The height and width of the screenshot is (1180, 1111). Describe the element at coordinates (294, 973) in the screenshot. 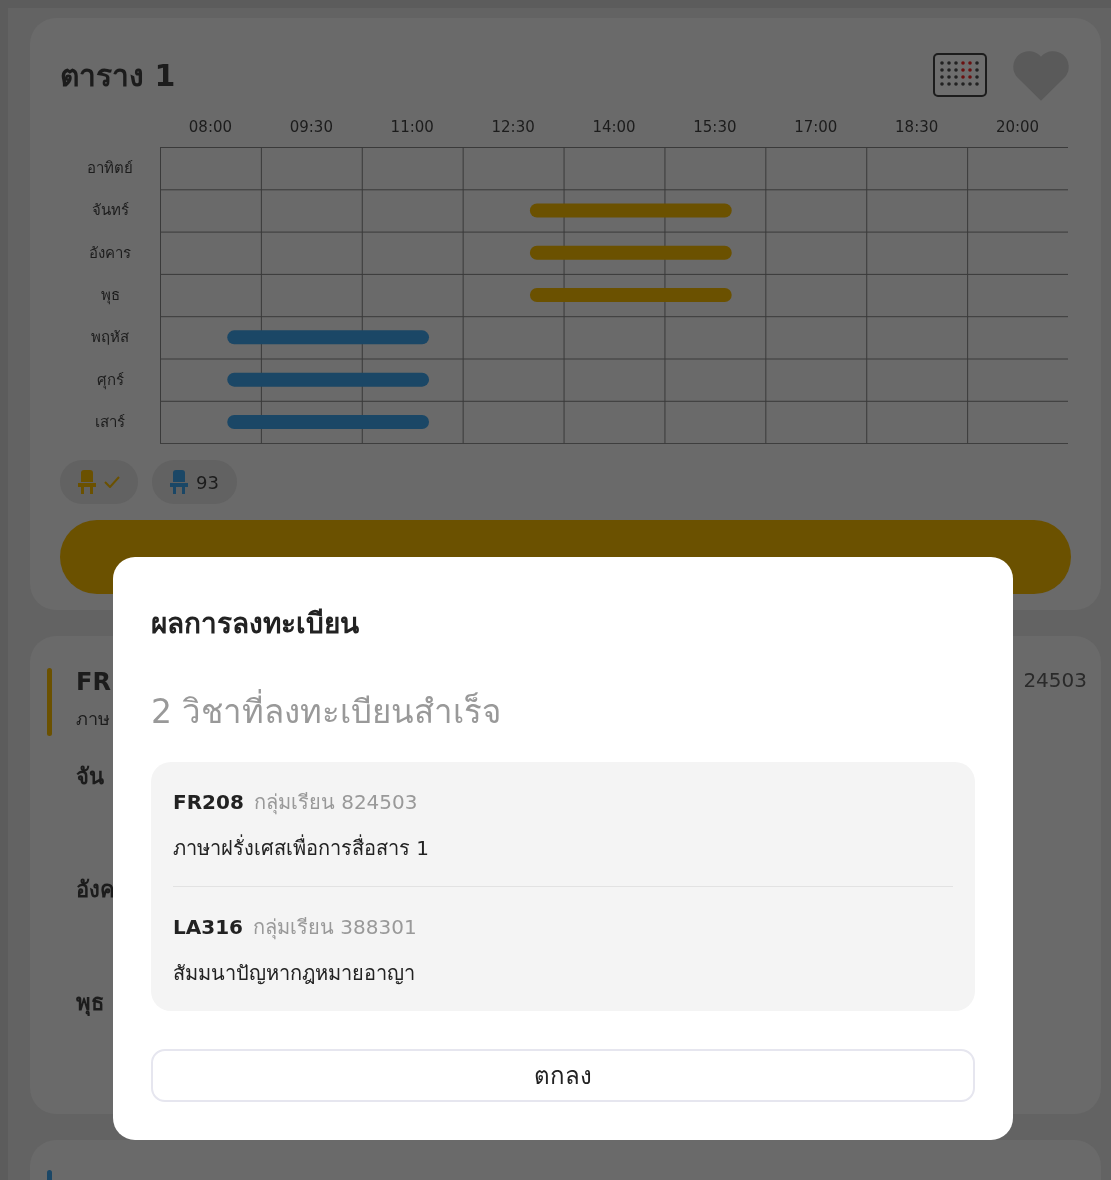

I see `course-name: สัมมนาปัญหากฎหมายอาญา` at that location.